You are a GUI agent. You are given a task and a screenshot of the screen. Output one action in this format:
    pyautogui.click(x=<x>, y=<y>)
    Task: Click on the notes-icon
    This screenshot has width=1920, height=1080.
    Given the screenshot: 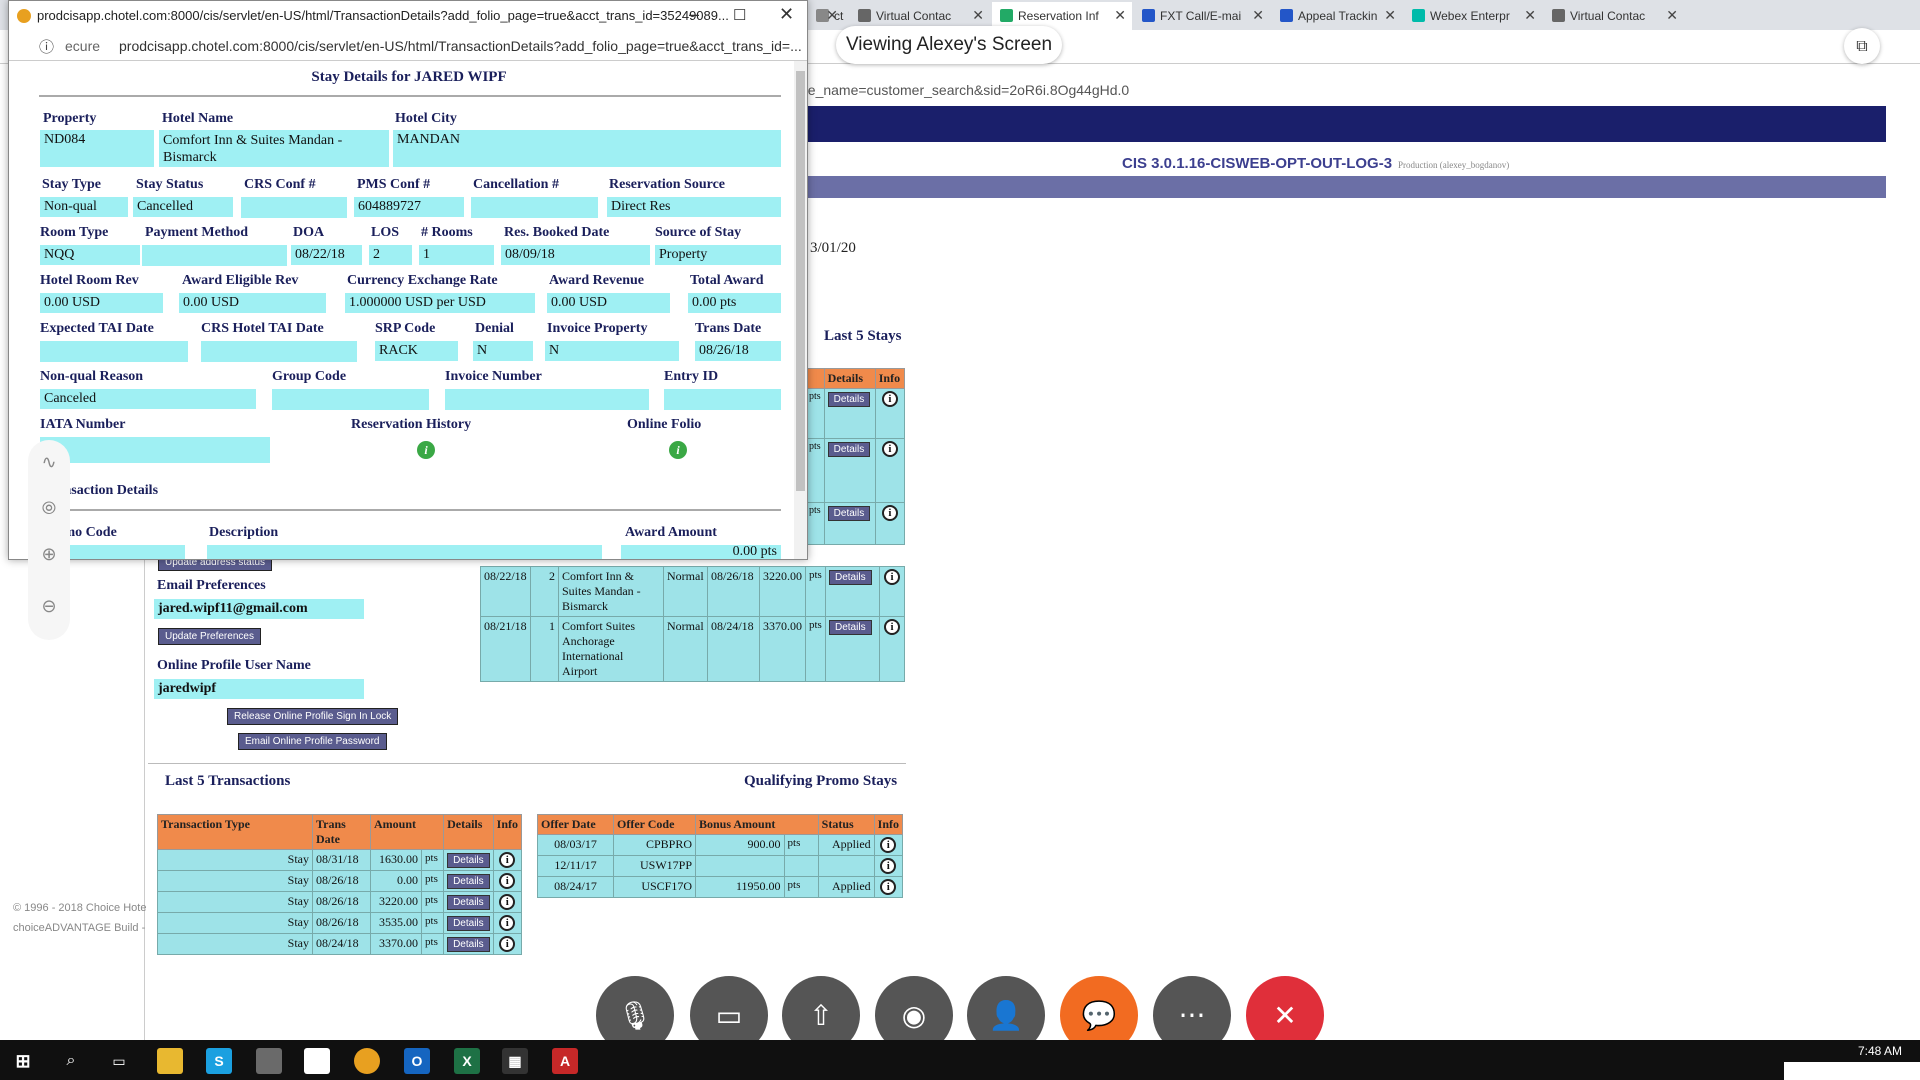 What is the action you would take?
    pyautogui.click(x=317, y=1061)
    